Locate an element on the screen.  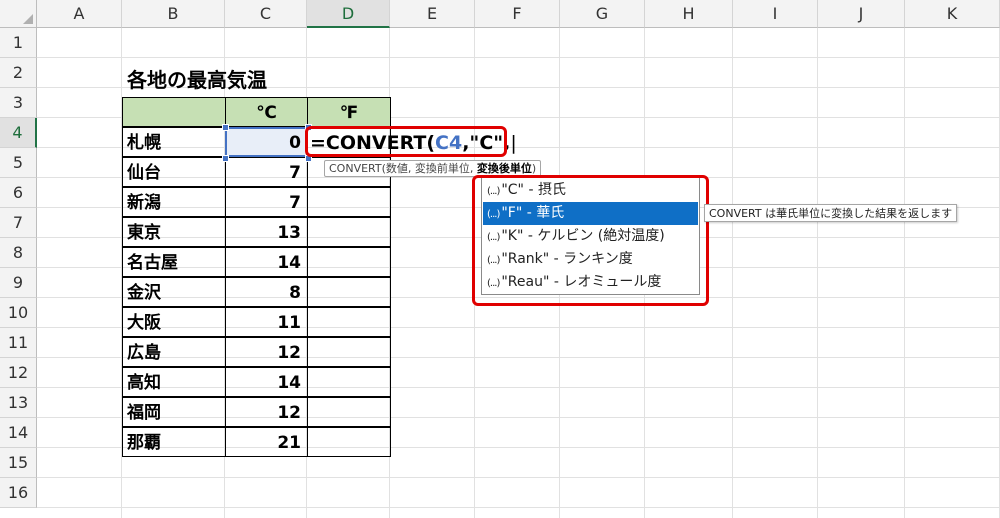
city-cell: 広島 is located at coordinates (174, 352).